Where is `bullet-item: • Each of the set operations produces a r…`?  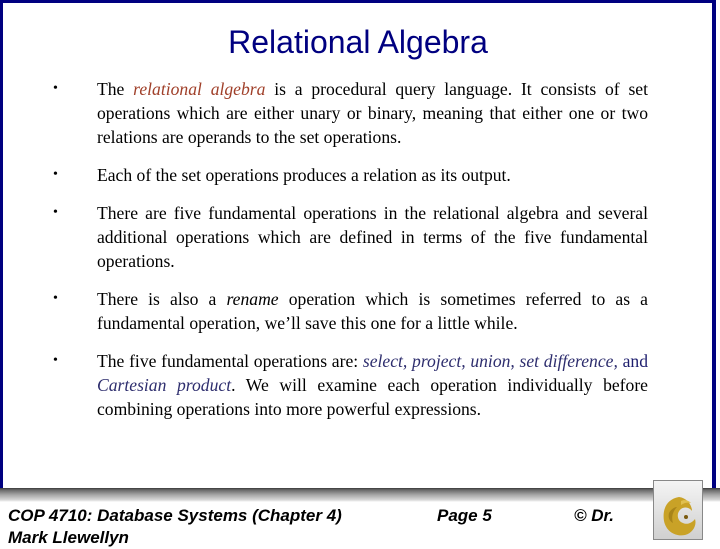
bullet-item: • Each of the set operations produces a r… is located at coordinates (360, 175).